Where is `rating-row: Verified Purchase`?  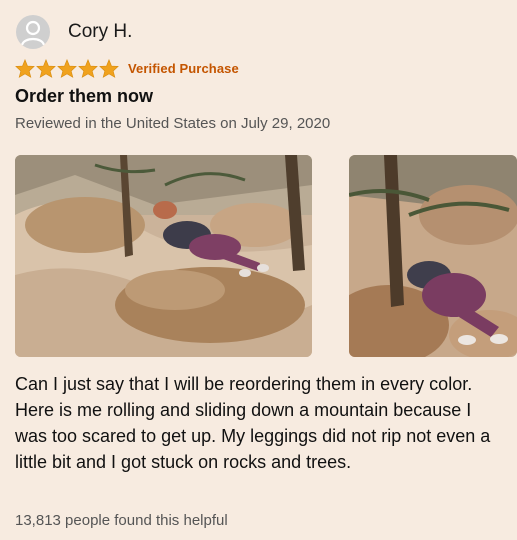 rating-row: Verified Purchase is located at coordinates (127, 68).